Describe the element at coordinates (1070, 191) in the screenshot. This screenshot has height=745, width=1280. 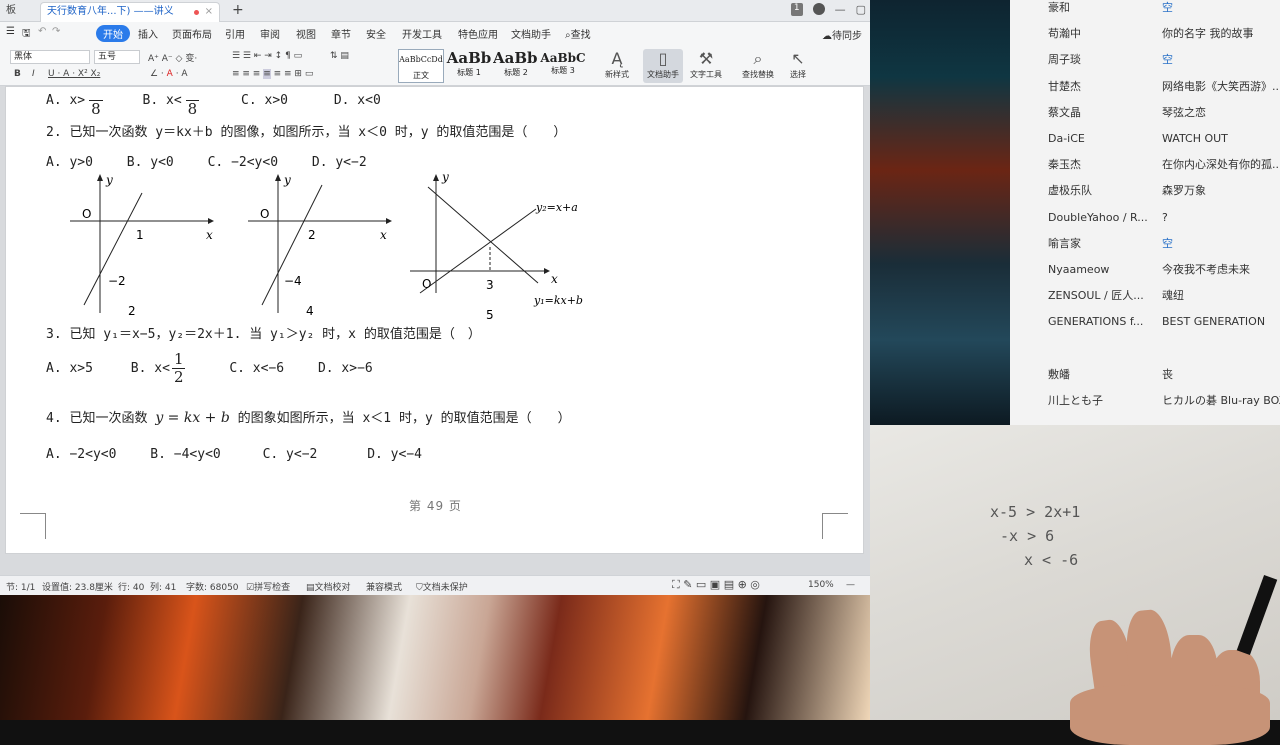
I see `playlist-artist: 虚极乐队` at that location.